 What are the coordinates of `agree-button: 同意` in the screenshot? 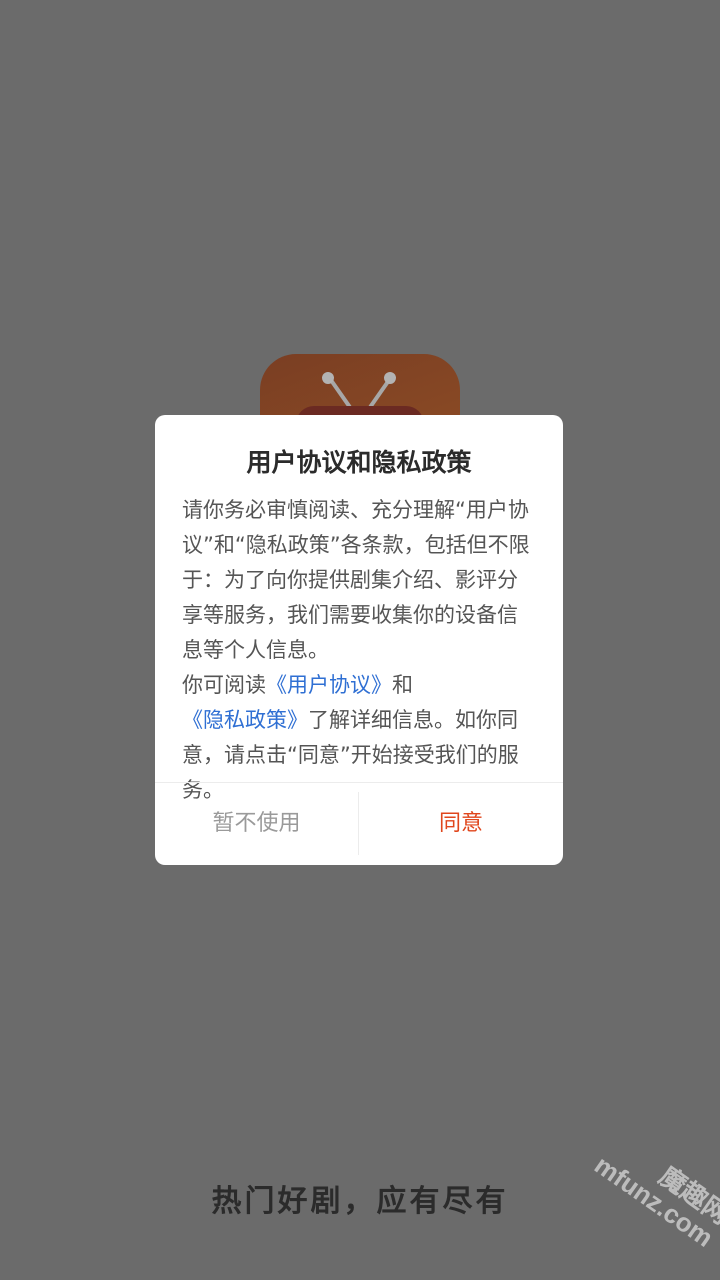 It's located at (461, 824).